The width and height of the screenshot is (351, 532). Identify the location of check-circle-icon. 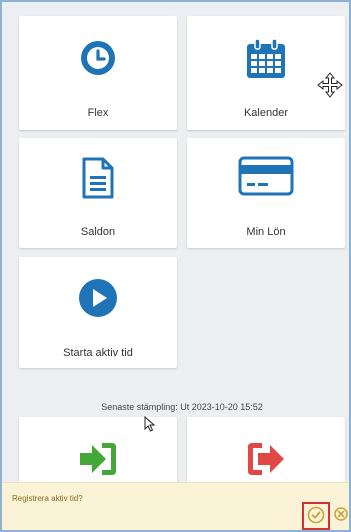
(316, 516).